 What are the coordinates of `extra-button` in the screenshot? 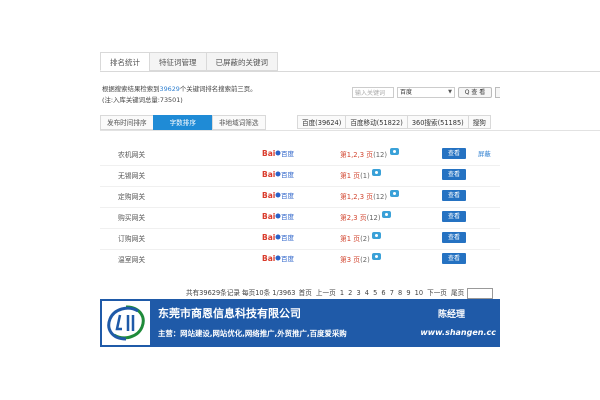 It's located at (497, 92).